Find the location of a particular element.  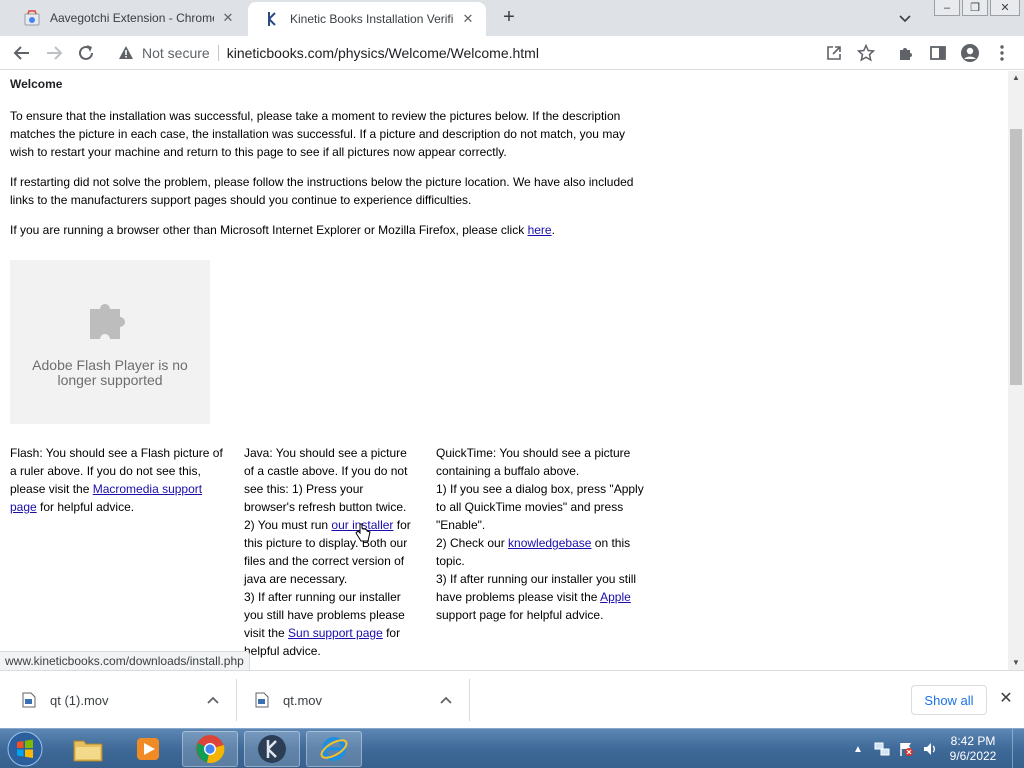

file-explorer-icon is located at coordinates (88, 749).